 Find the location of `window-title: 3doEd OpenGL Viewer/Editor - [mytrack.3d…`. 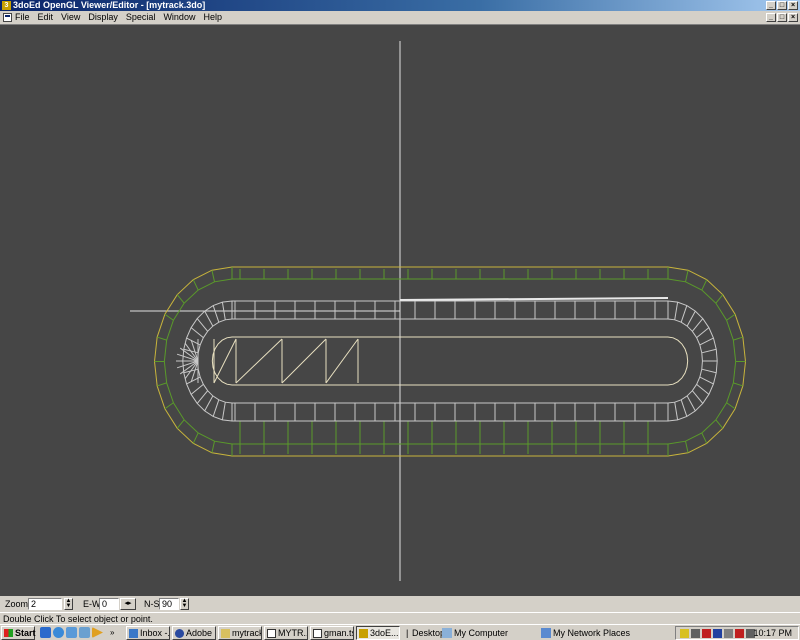

window-title: 3doEd OpenGL Viewer/Editor - [mytrack.3d… is located at coordinates (109, 5).